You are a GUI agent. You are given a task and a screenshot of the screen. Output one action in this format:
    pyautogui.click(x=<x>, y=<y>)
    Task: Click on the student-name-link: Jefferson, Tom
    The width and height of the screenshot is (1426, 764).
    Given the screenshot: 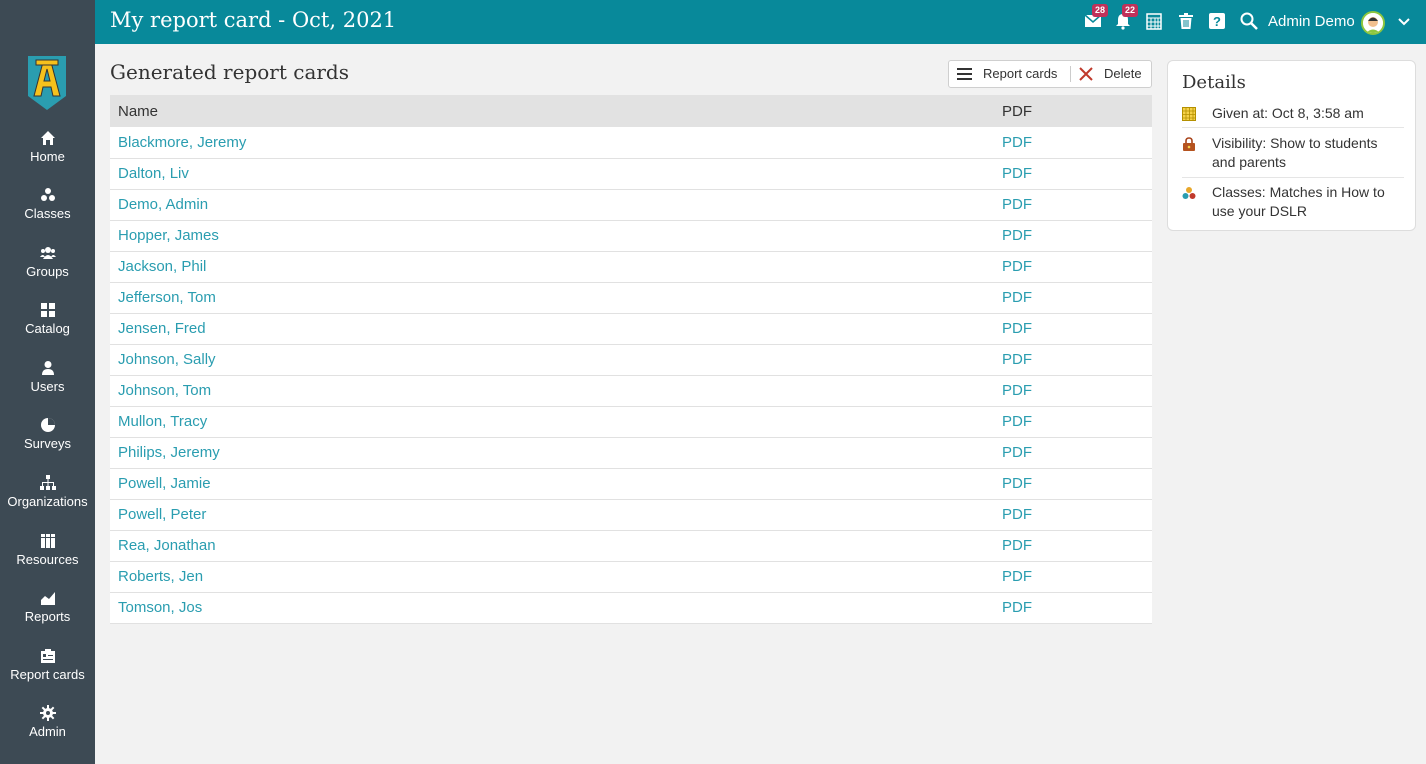 What is the action you would take?
    pyautogui.click(x=552, y=298)
    